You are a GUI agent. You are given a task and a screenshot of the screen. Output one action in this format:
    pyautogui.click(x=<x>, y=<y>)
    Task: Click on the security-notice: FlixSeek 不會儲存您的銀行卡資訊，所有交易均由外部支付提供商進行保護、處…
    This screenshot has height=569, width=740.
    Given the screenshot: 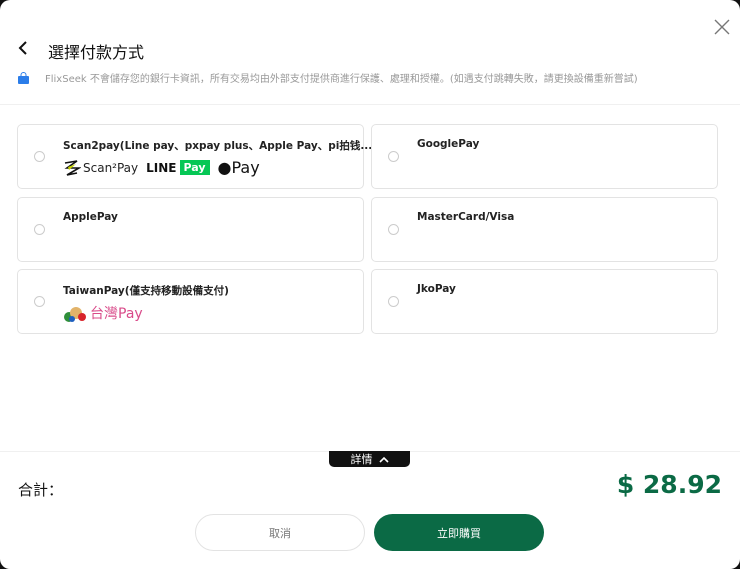 What is the action you would take?
    pyautogui.click(x=328, y=77)
    